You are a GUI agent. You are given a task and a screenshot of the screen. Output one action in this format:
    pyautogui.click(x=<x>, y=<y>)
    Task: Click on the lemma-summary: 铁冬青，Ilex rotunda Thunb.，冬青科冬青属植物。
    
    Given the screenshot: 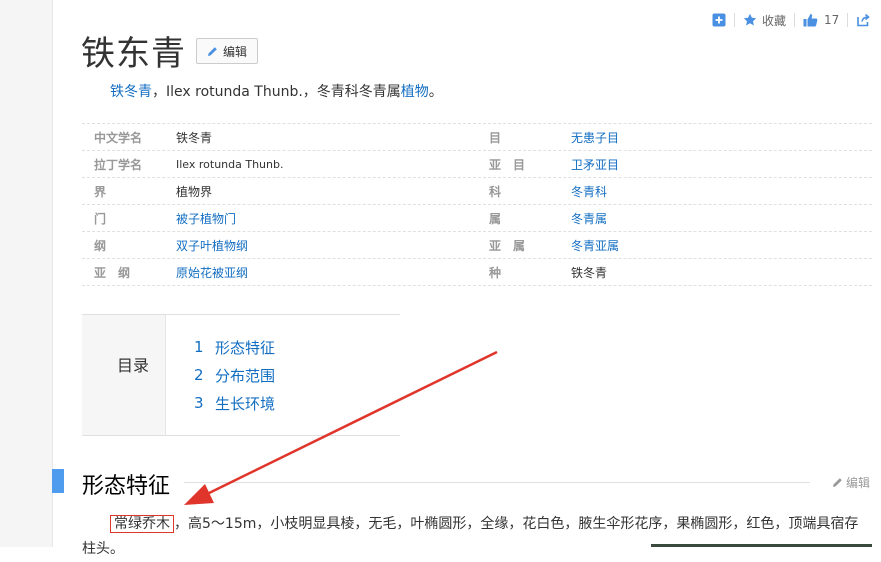 What is the action you would take?
    pyautogui.click(x=276, y=91)
    